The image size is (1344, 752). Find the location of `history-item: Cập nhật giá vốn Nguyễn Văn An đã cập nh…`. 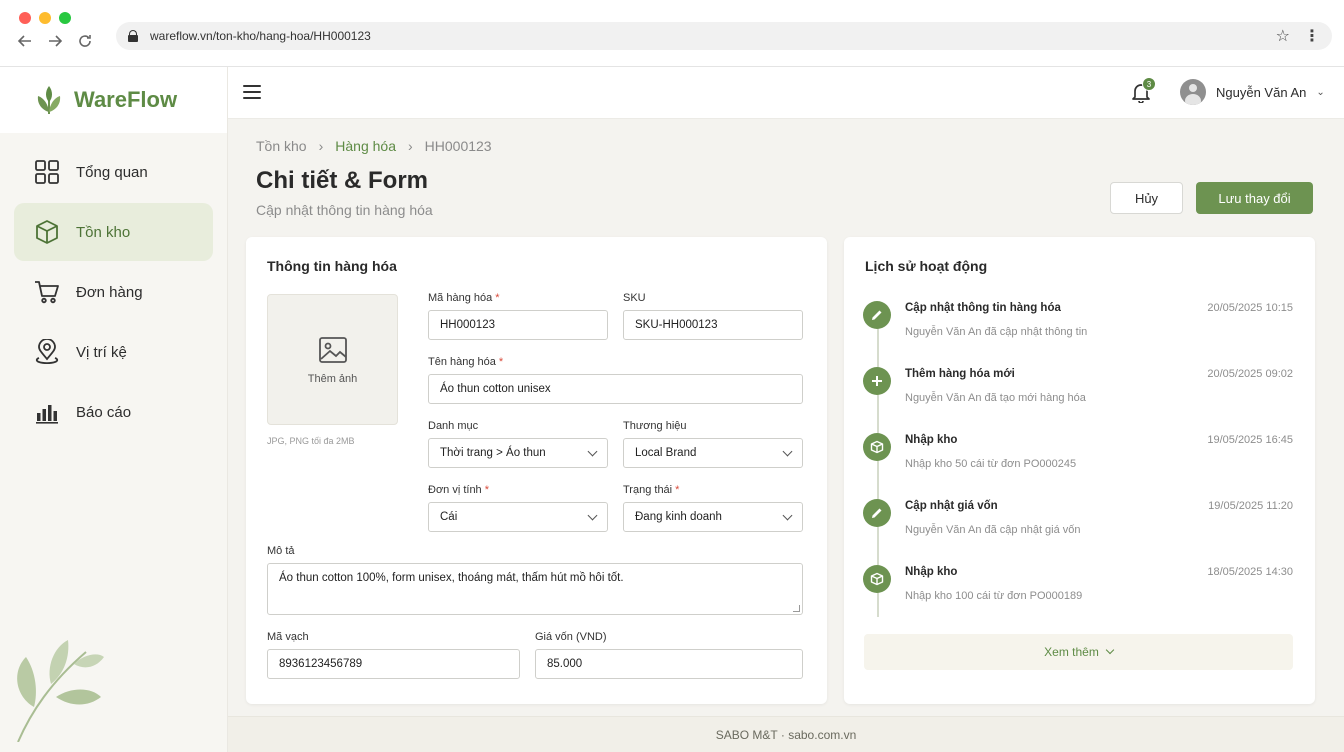

history-item: Cập nhật giá vốn Nguyễn Văn An đã cập nh… is located at coordinates (1078, 524).